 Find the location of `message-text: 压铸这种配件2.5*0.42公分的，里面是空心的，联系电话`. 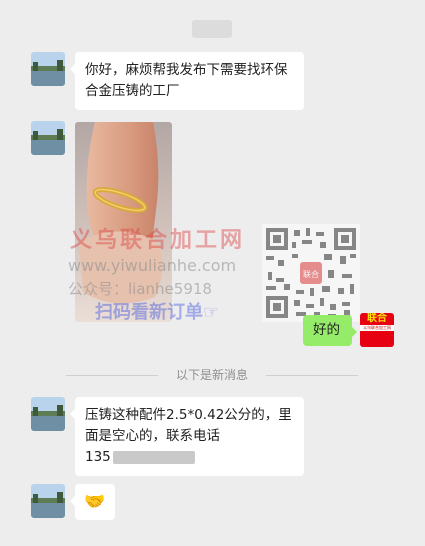

message-text: 压铸这种配件2.5*0.42公分的，里面是空心的，联系电话 is located at coordinates (188, 425).